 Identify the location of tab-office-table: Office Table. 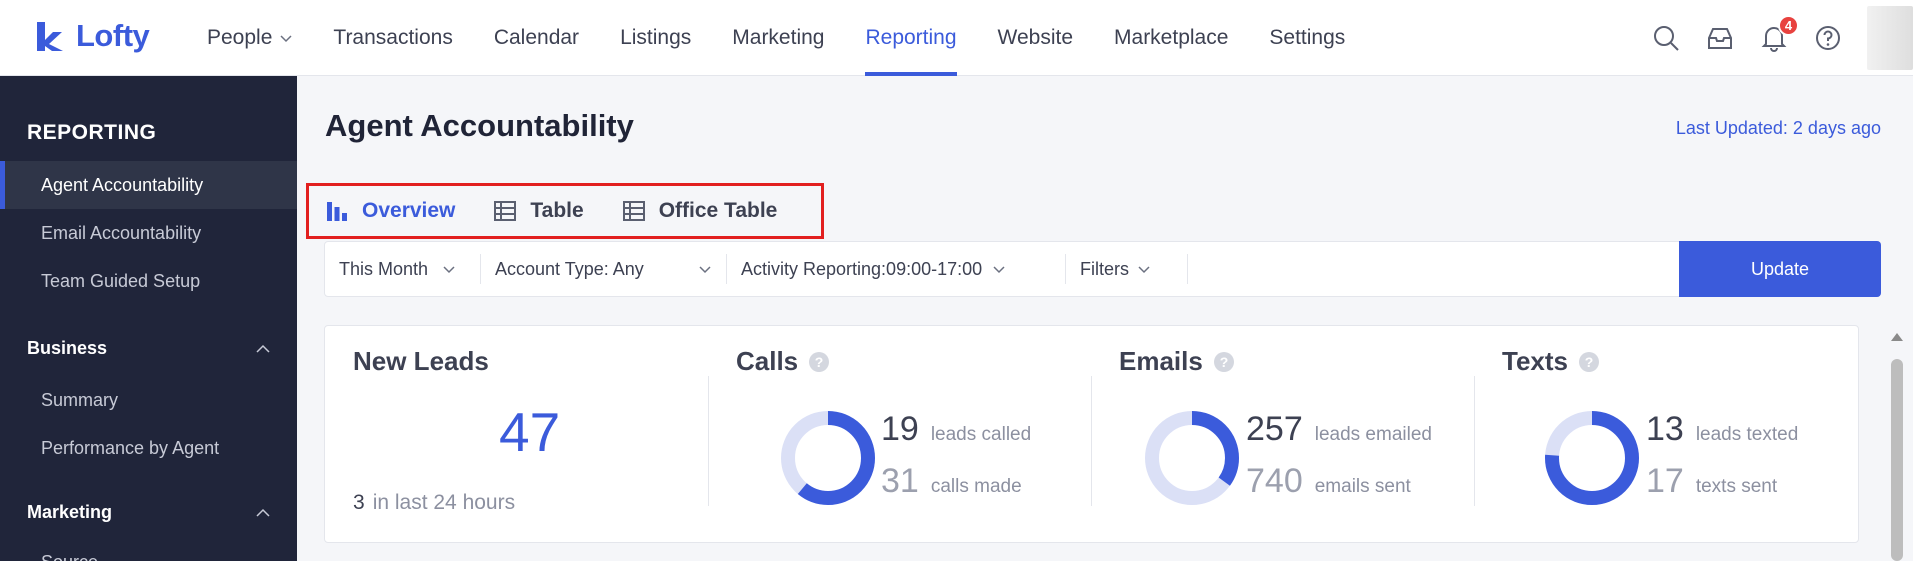
(700, 211).